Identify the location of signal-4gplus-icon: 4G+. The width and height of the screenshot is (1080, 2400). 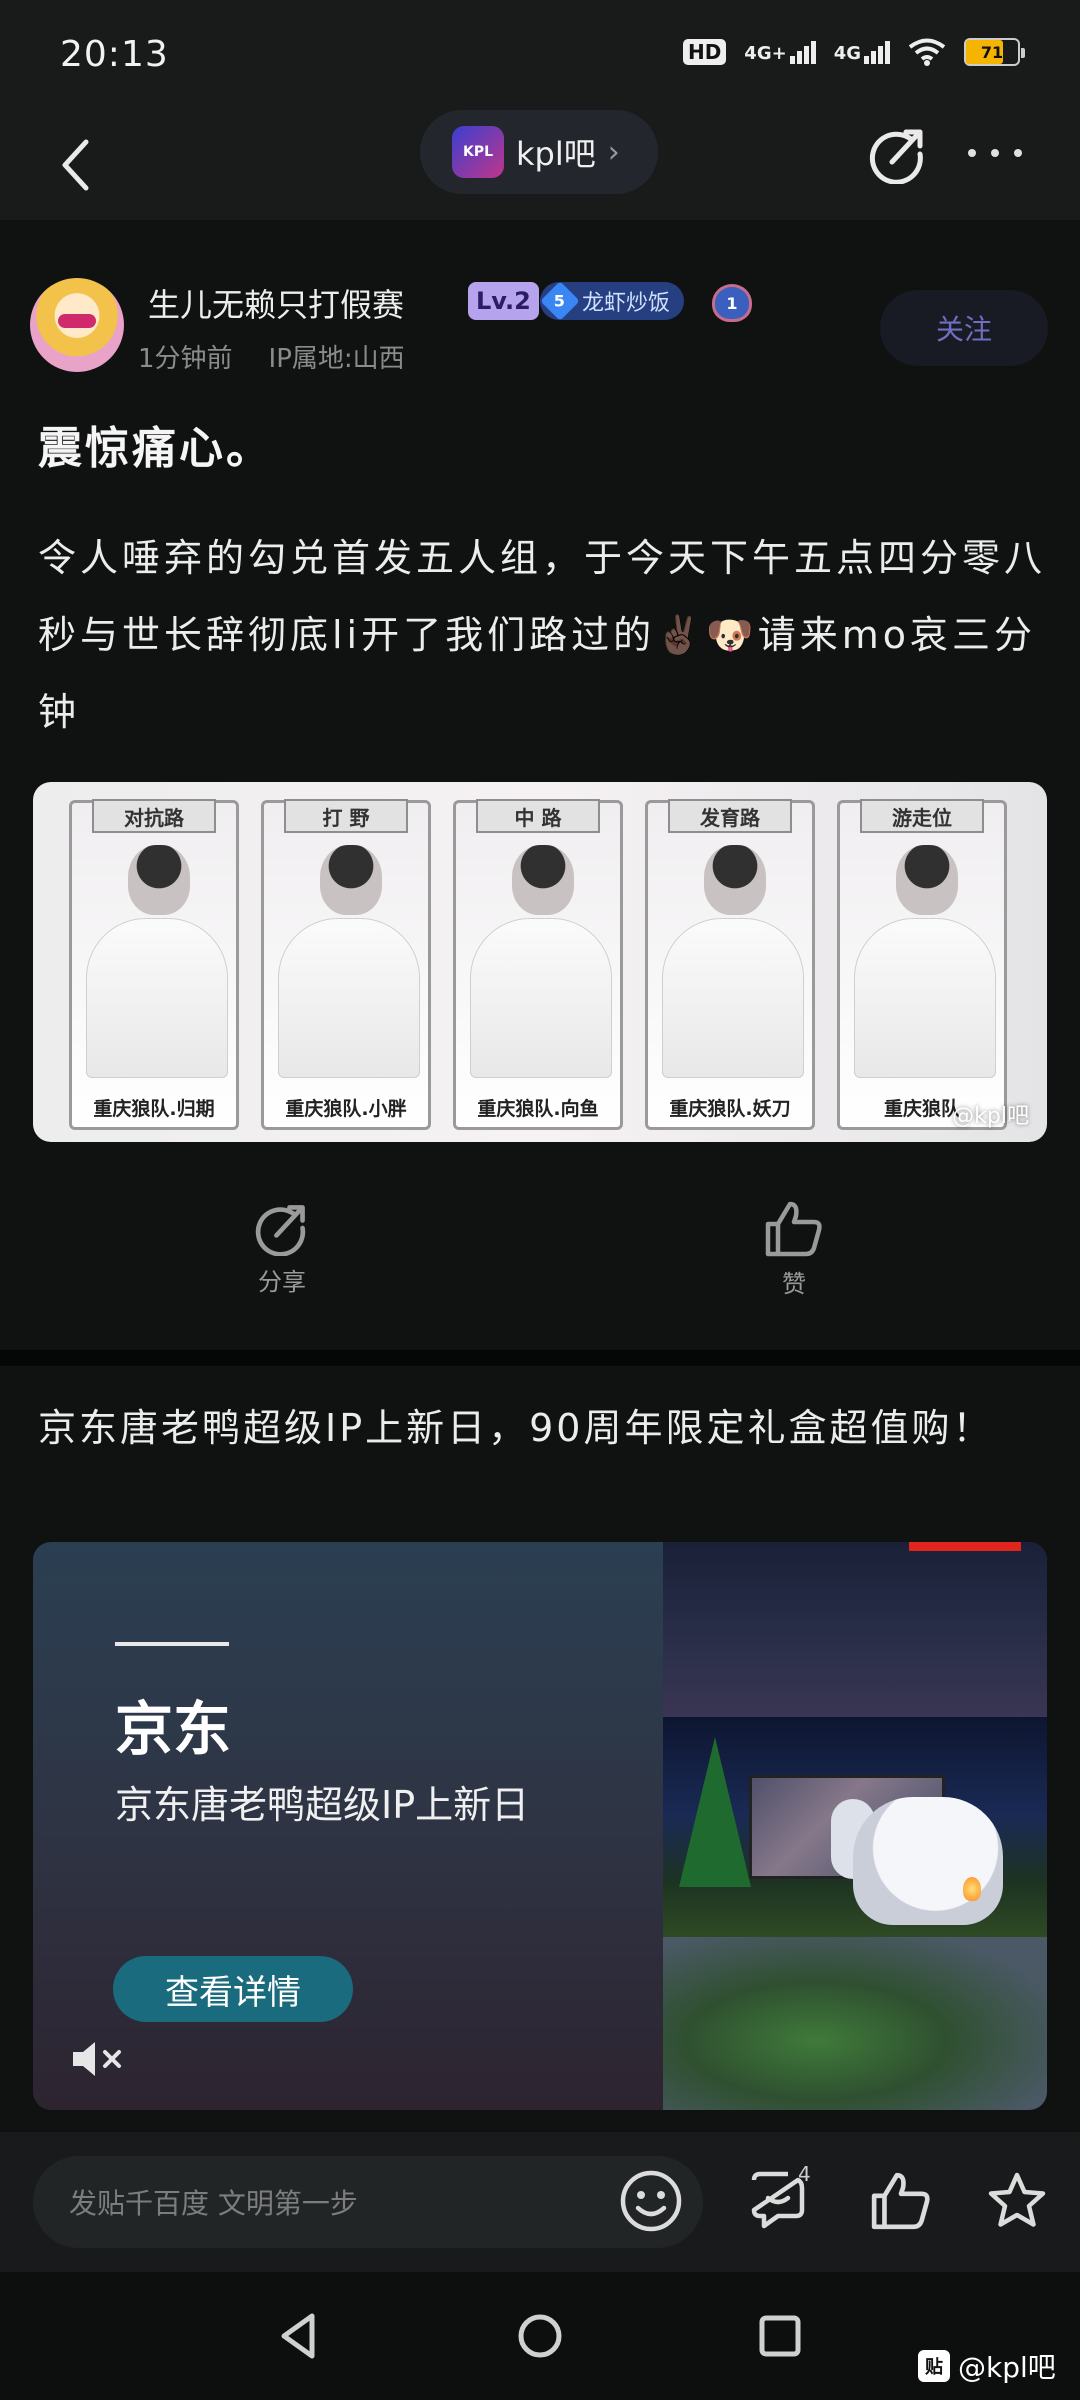
(780, 52).